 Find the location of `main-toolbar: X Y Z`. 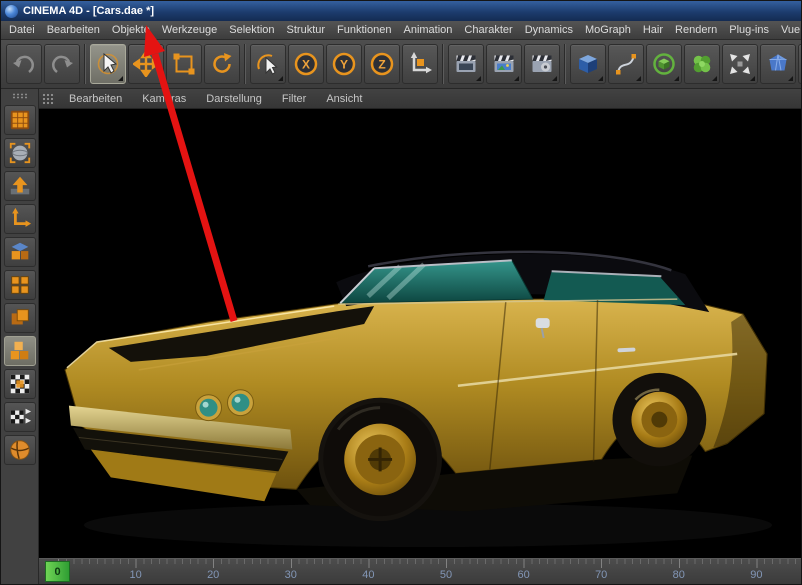

main-toolbar: X Y Z is located at coordinates (401, 64).